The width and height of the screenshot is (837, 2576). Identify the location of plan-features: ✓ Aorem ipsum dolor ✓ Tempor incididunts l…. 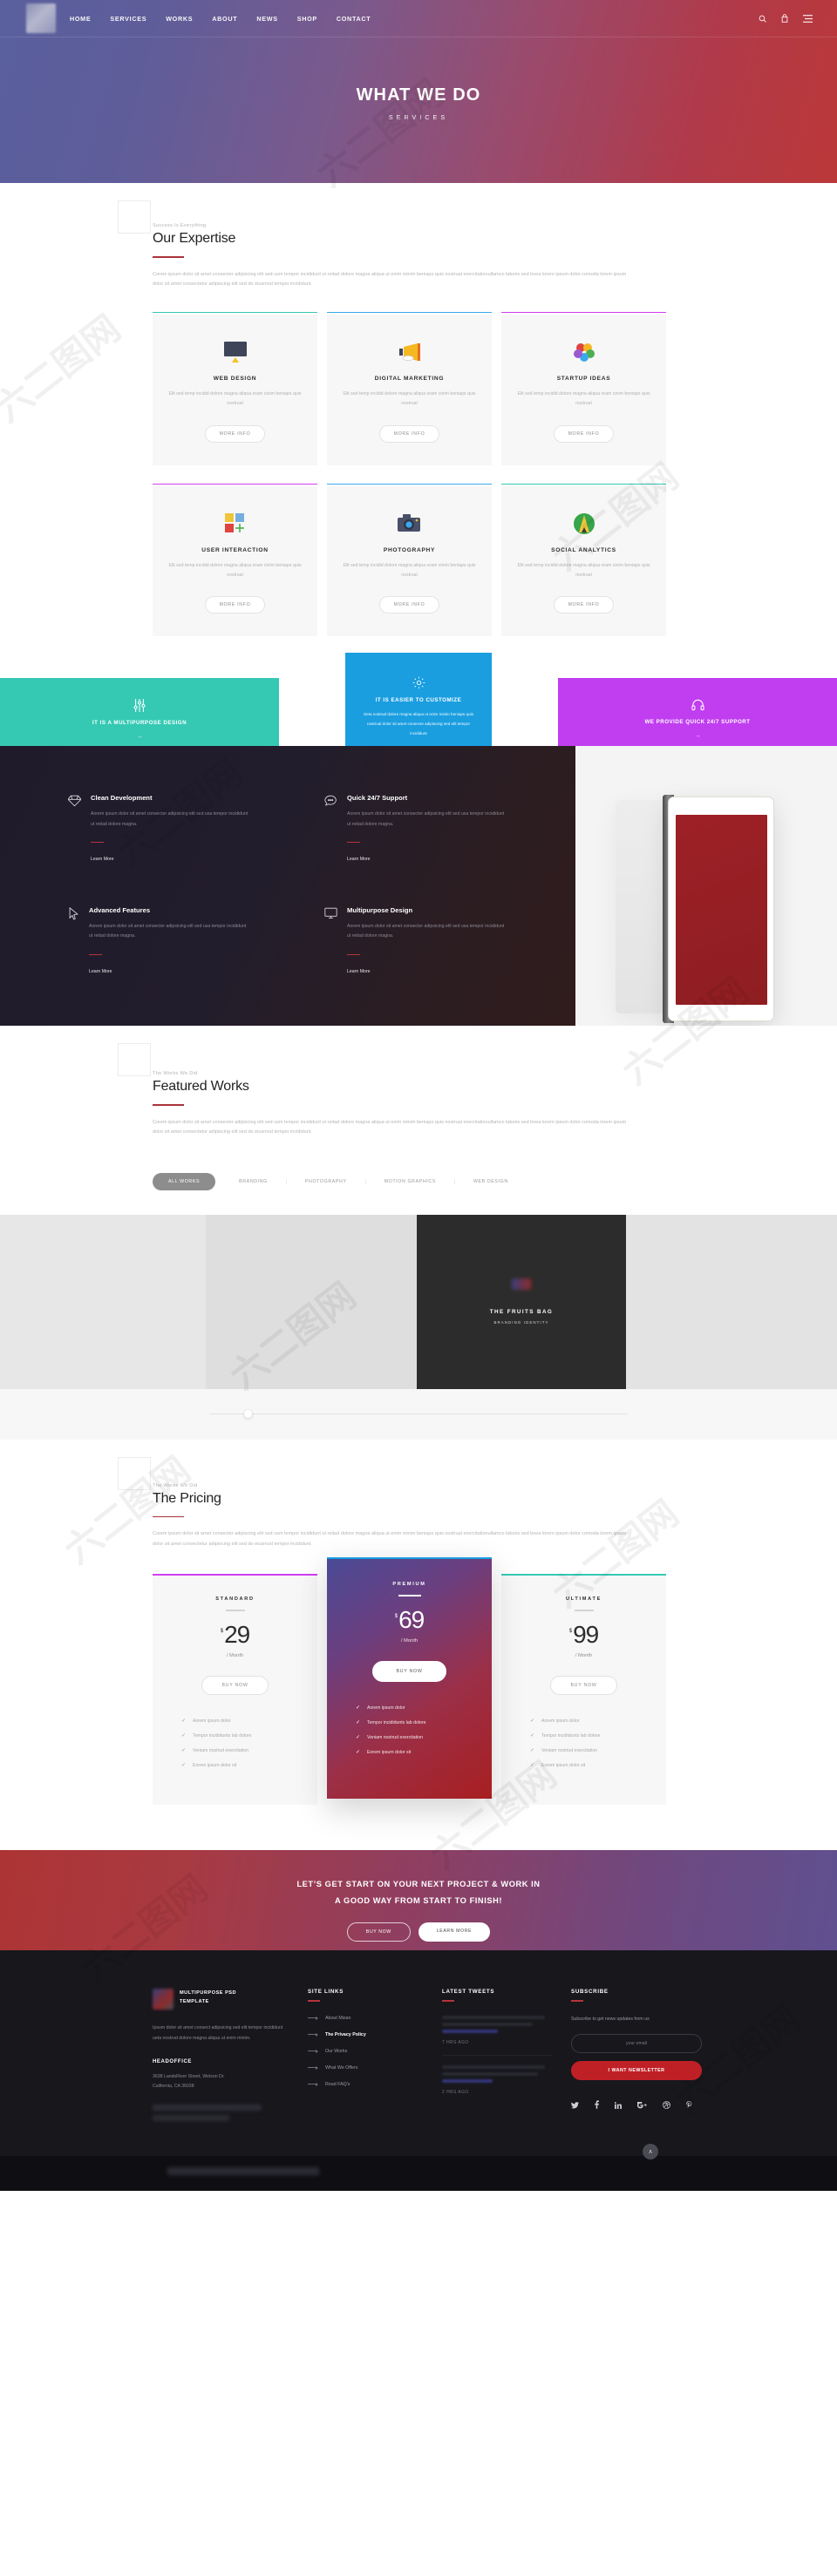
(235, 1744).